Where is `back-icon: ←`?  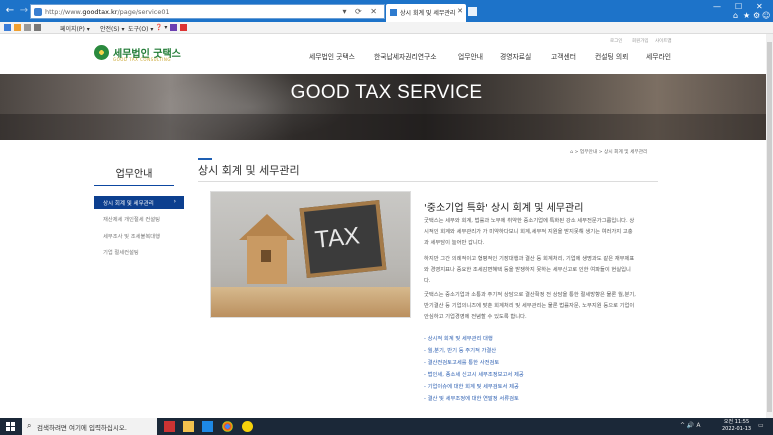
back-icon: ← is located at coordinates (10, 11).